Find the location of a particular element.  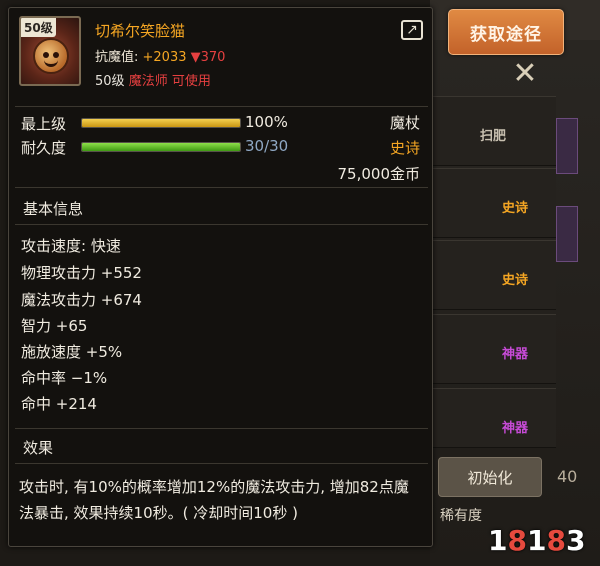

required-class: 魔法师 可使用 is located at coordinates (169, 81).